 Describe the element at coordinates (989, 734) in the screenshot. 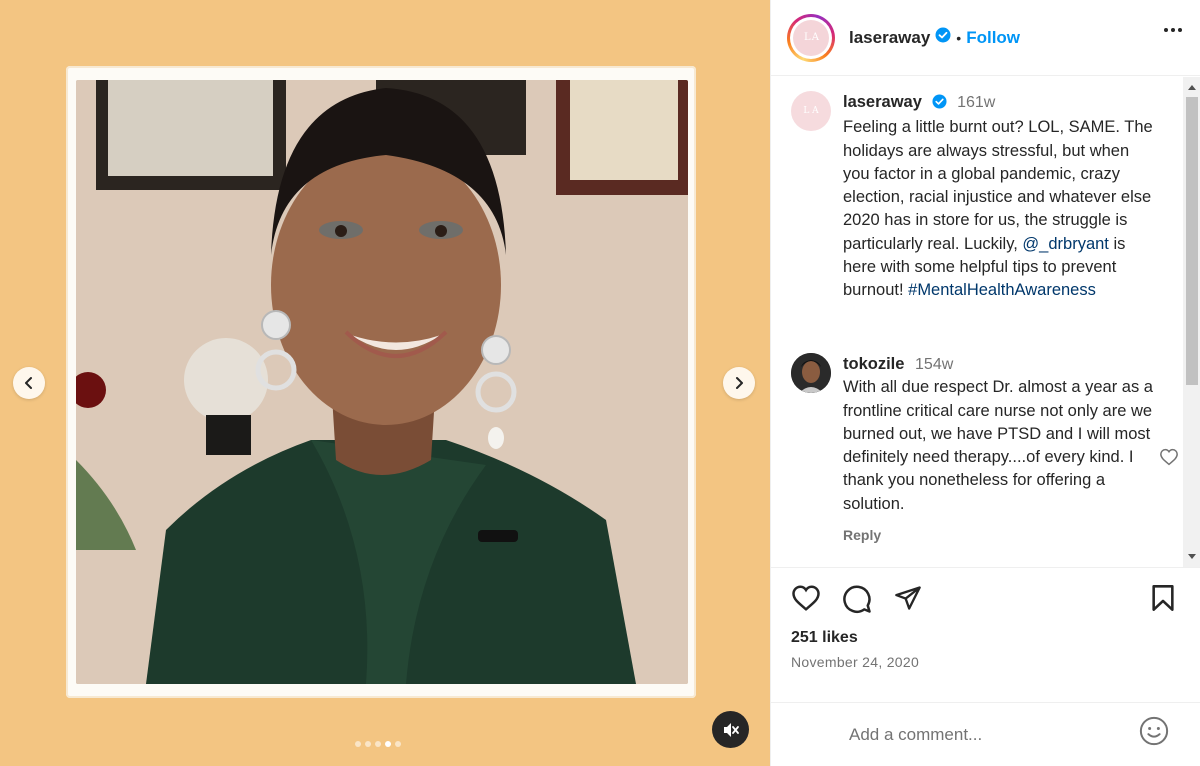

I see `comment-input` at that location.